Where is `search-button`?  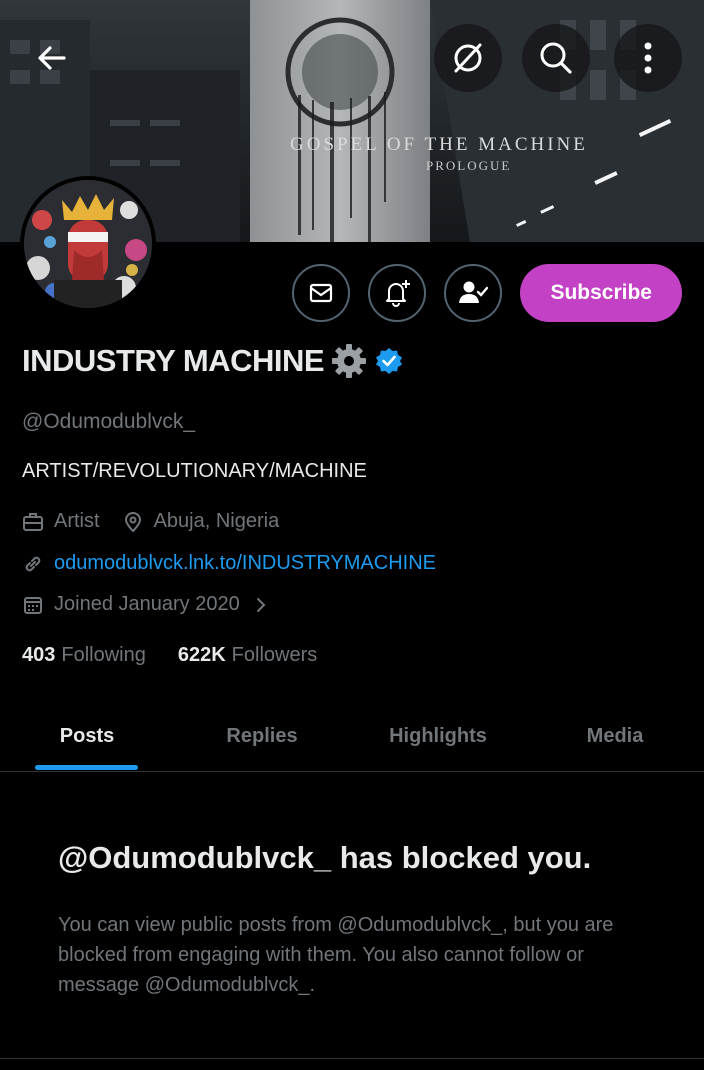 search-button is located at coordinates (556, 58).